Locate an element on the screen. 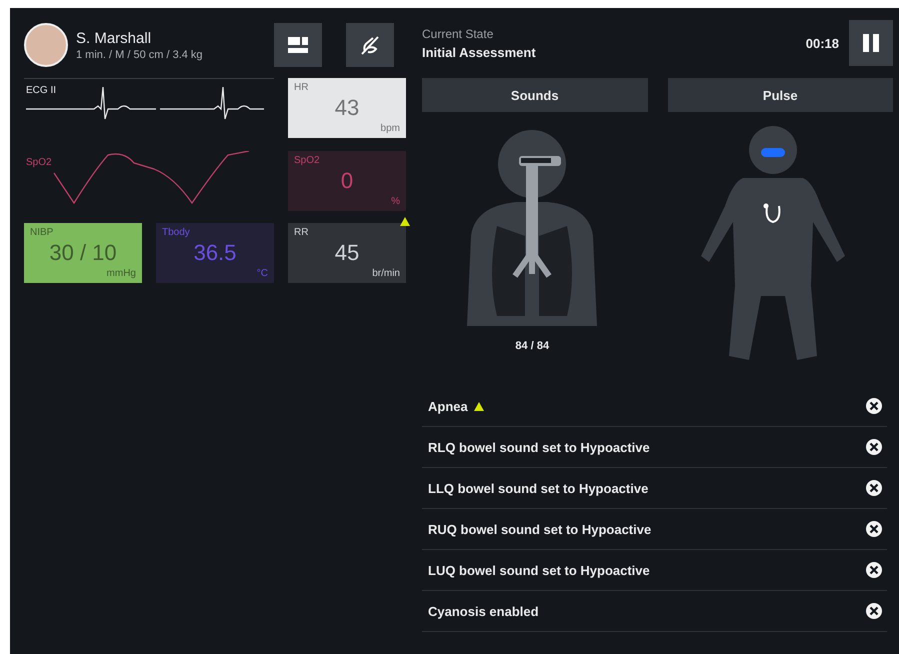 The image size is (899, 654). waveform-label: SpO2 is located at coordinates (39, 162).